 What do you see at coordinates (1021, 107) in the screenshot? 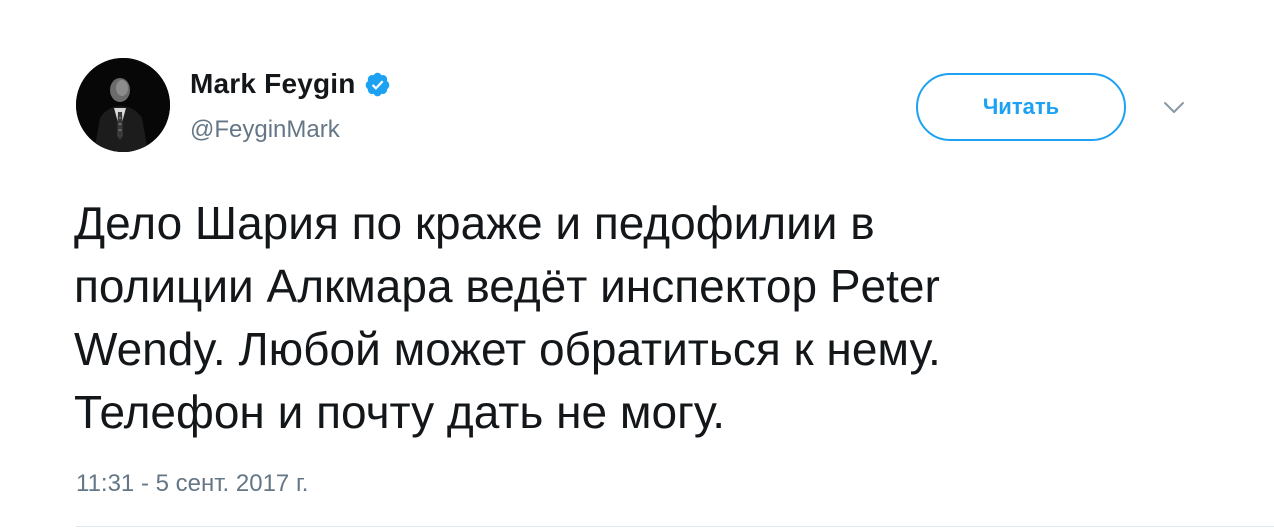
I see `follow-button: Читать` at bounding box center [1021, 107].